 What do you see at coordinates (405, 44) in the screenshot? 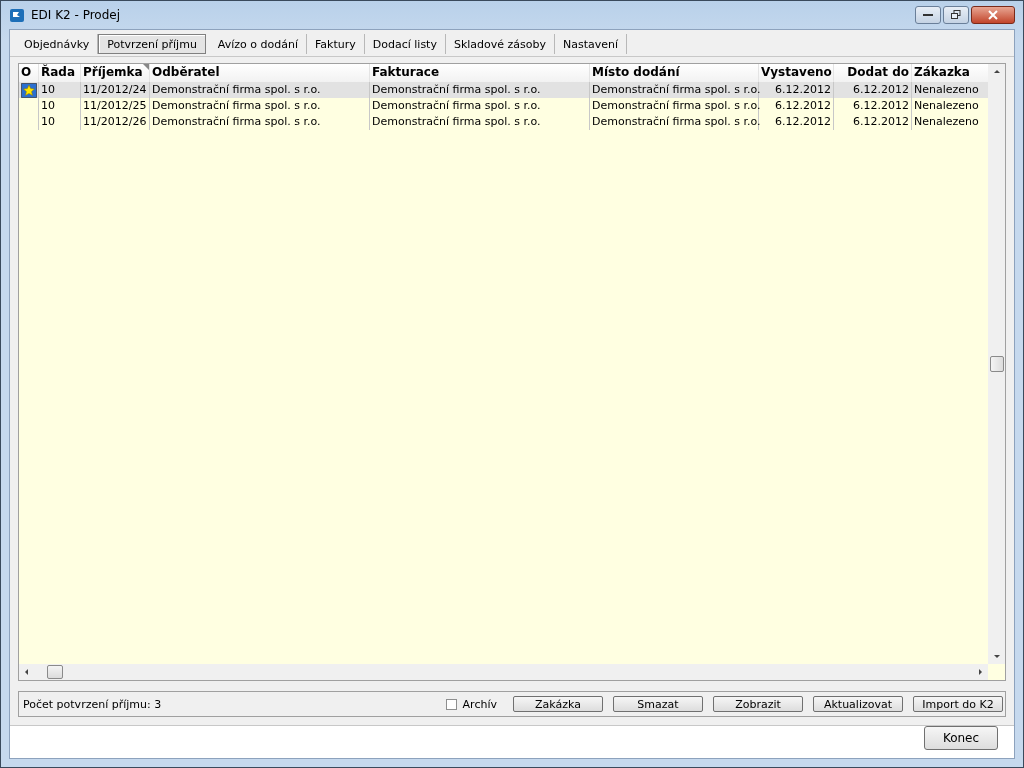
I see `tab: Dodací listy` at bounding box center [405, 44].